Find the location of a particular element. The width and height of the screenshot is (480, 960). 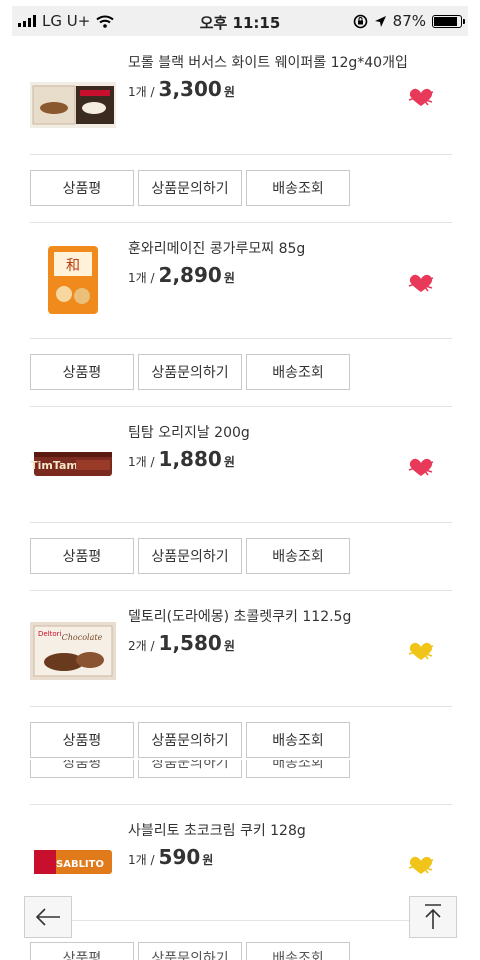

price-line: 1개 / 1,880 원 is located at coordinates (181, 459).